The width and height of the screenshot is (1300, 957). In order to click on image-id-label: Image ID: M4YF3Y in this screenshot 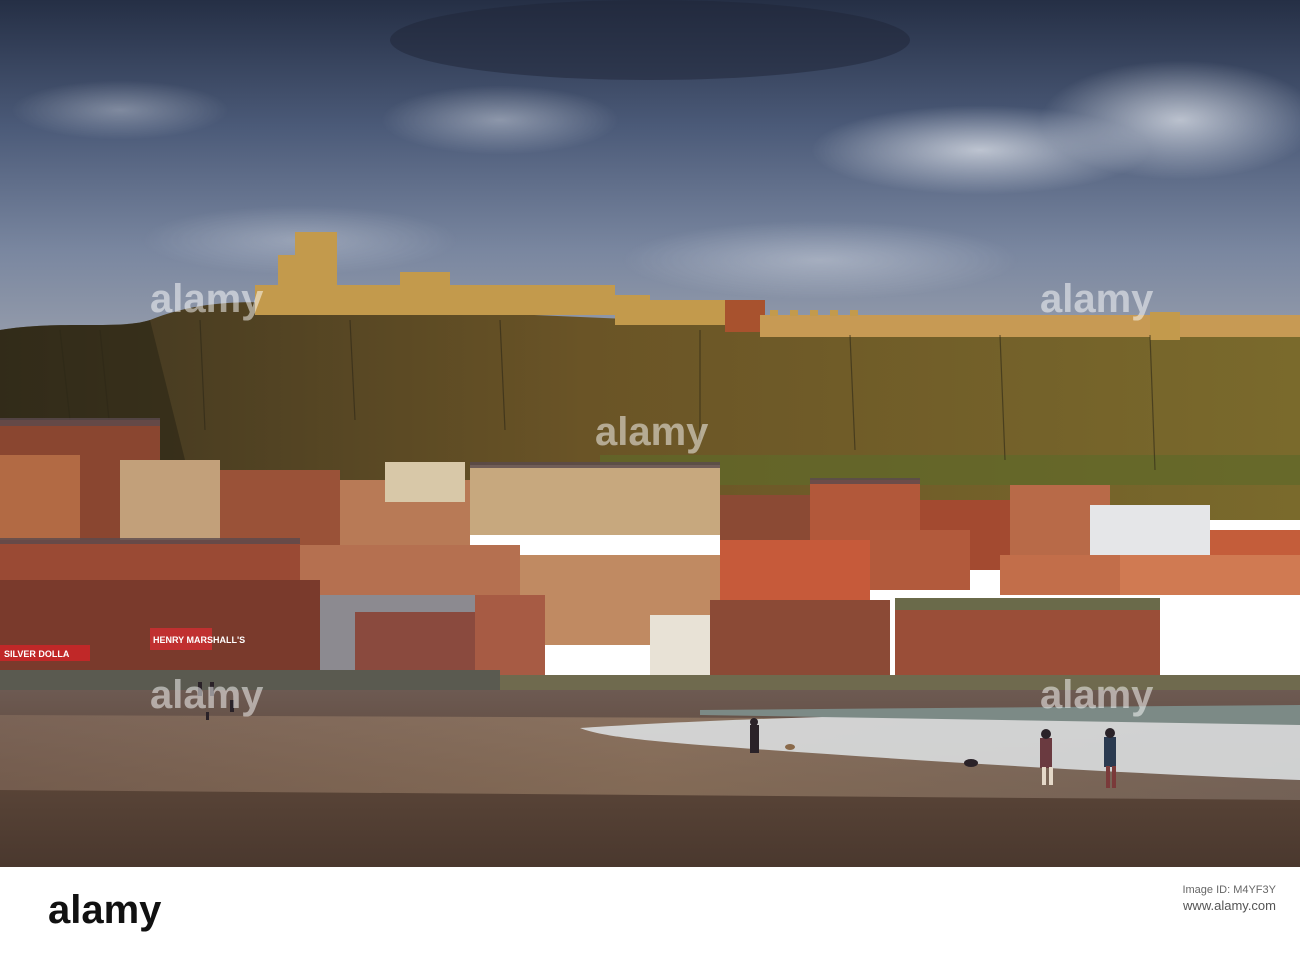, I will do `click(1229, 890)`.